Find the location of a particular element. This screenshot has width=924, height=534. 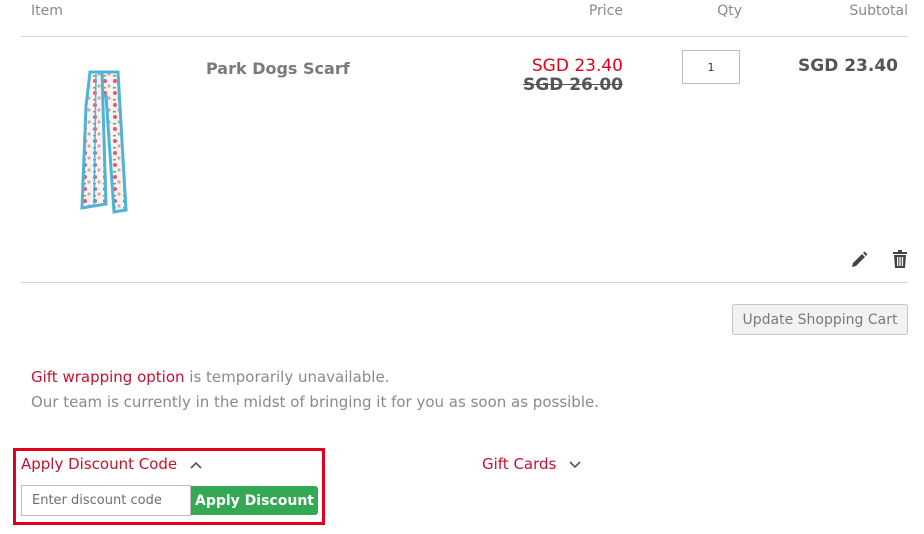

product-name-link: Park Dogs Scarf is located at coordinates (278, 68).